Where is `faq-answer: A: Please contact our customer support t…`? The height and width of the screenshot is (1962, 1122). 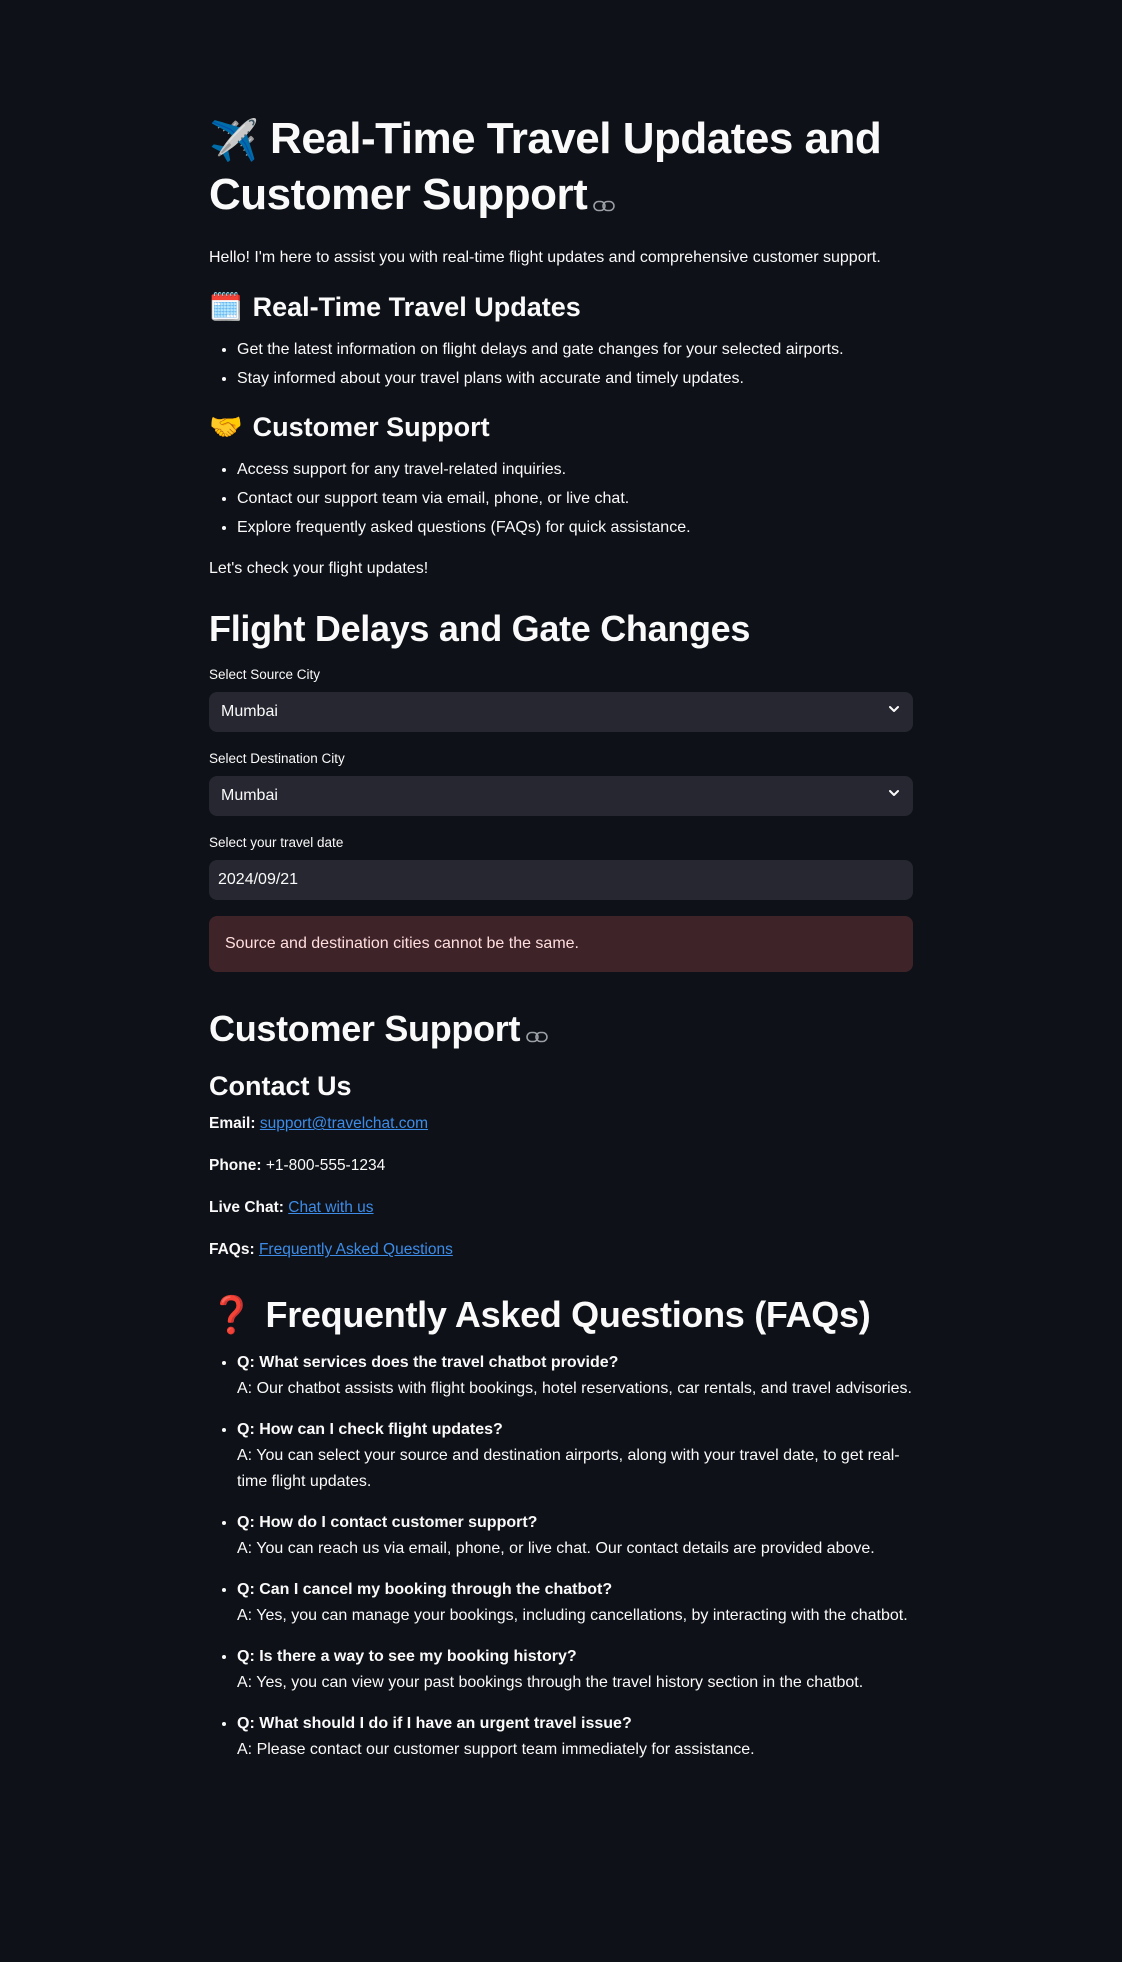 faq-answer: A: Please contact our customer support t… is located at coordinates (496, 1750).